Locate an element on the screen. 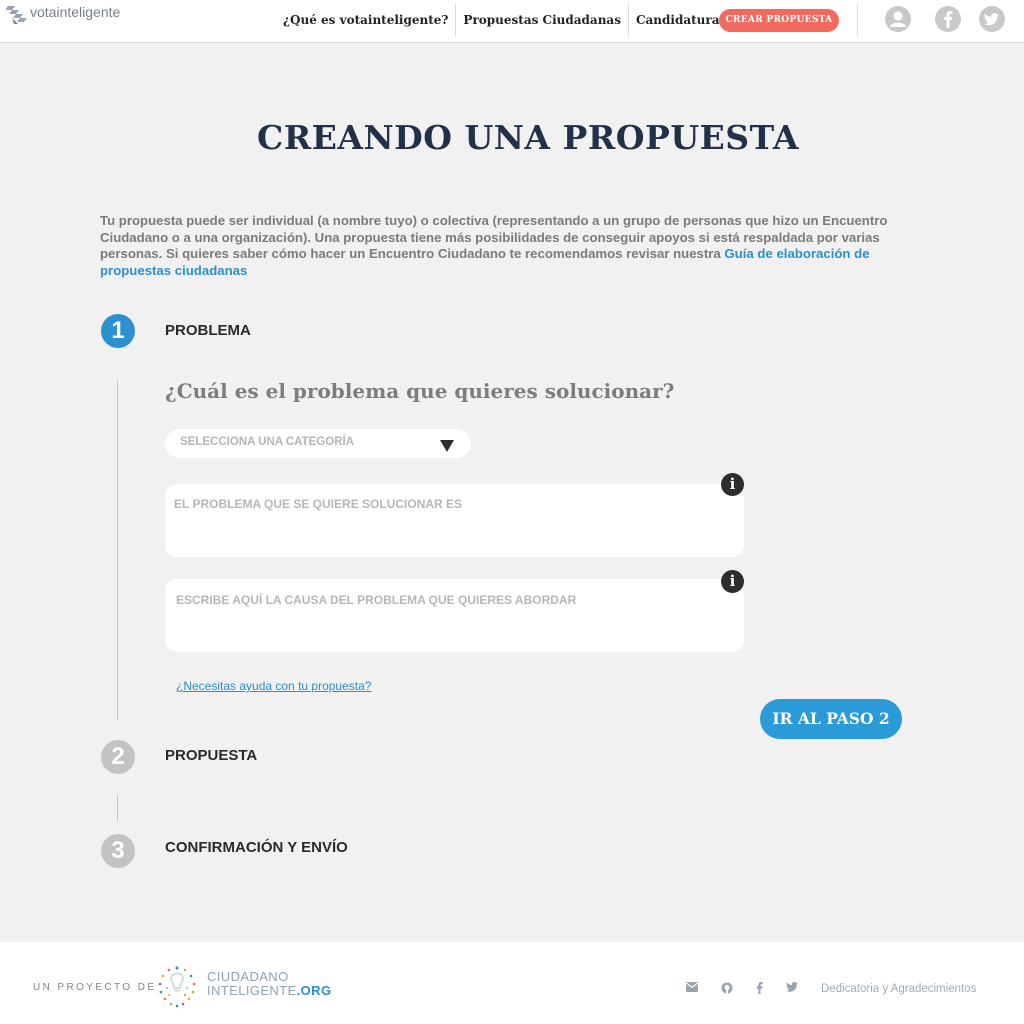 The image size is (1024, 1024). logo: votainteligente is located at coordinates (63, 15).